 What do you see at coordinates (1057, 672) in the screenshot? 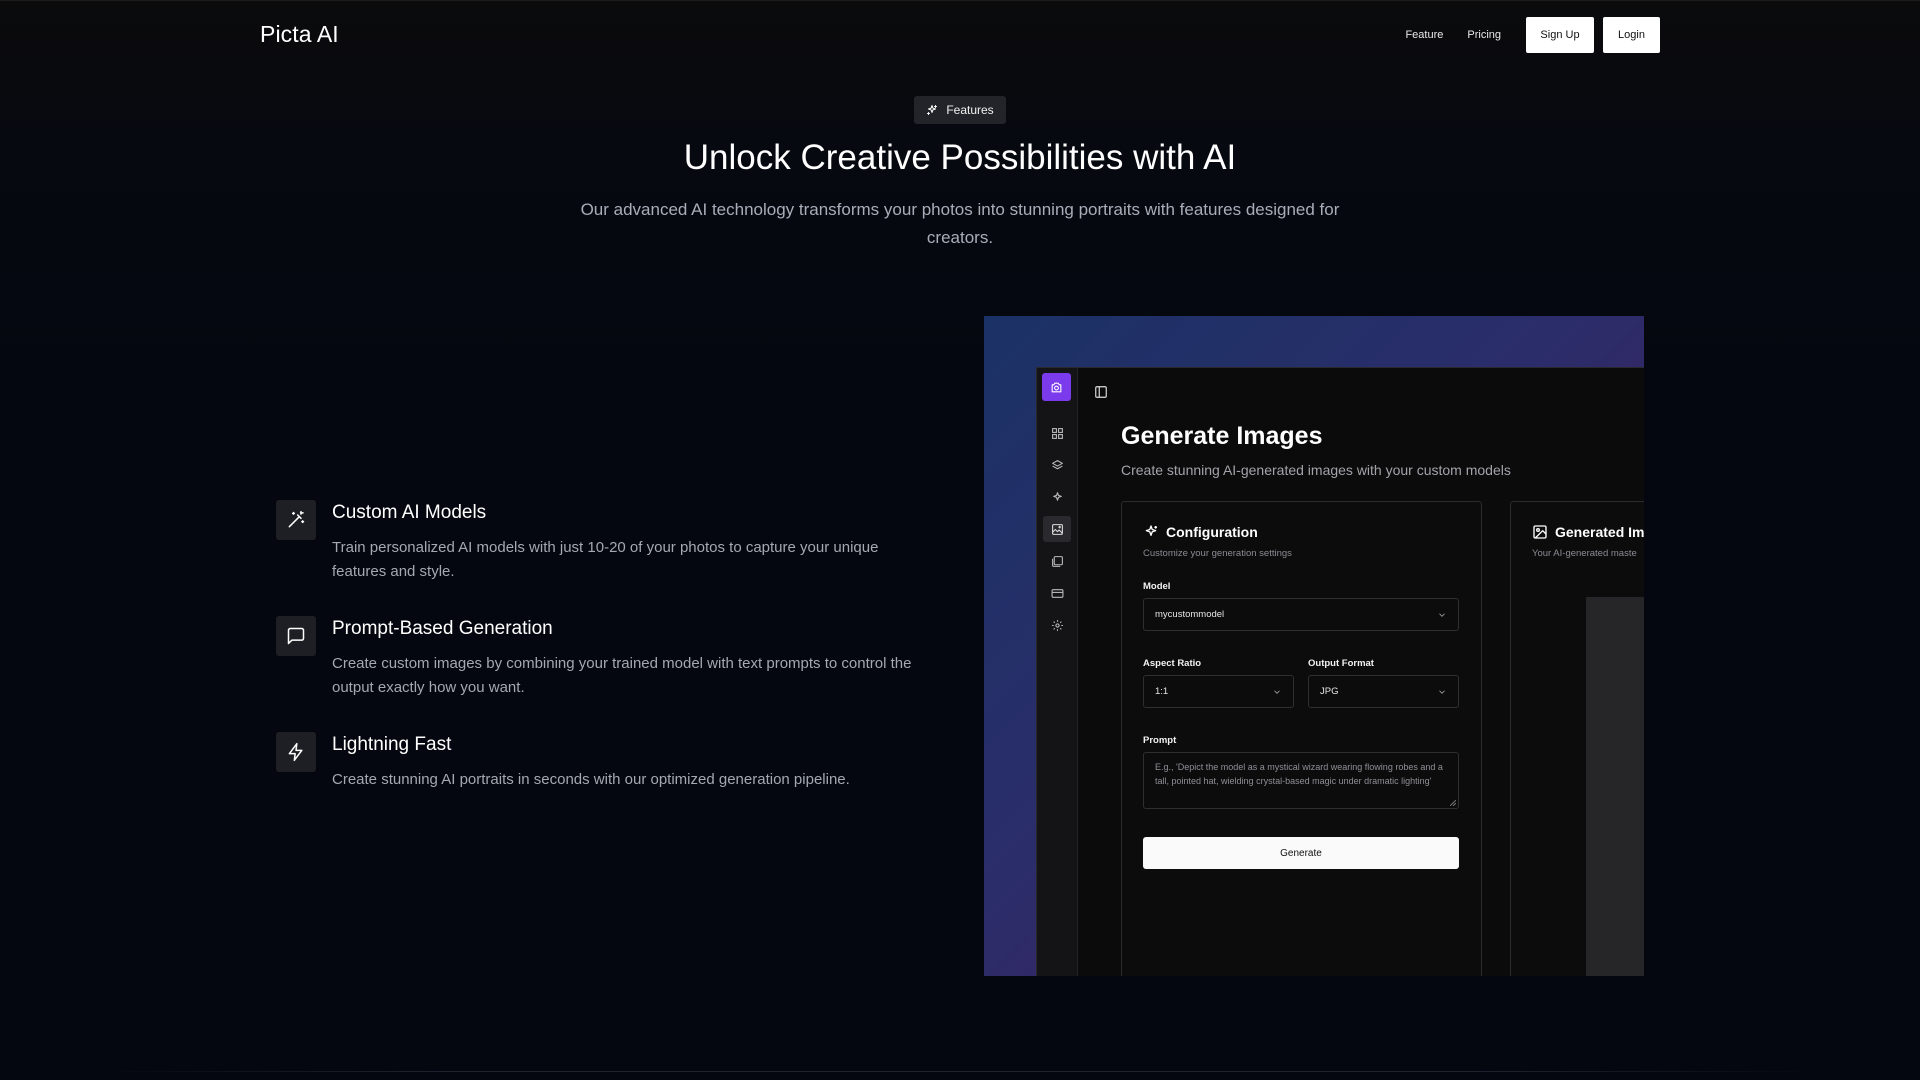
I see `app-sidebar` at bounding box center [1057, 672].